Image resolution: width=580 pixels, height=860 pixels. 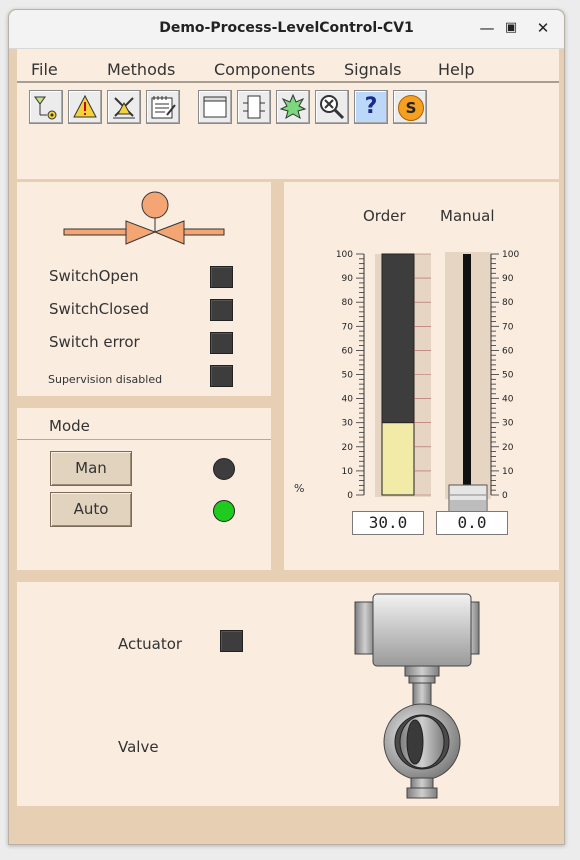 What do you see at coordinates (293, 107) in the screenshot?
I see `crossreference-icon` at bounding box center [293, 107].